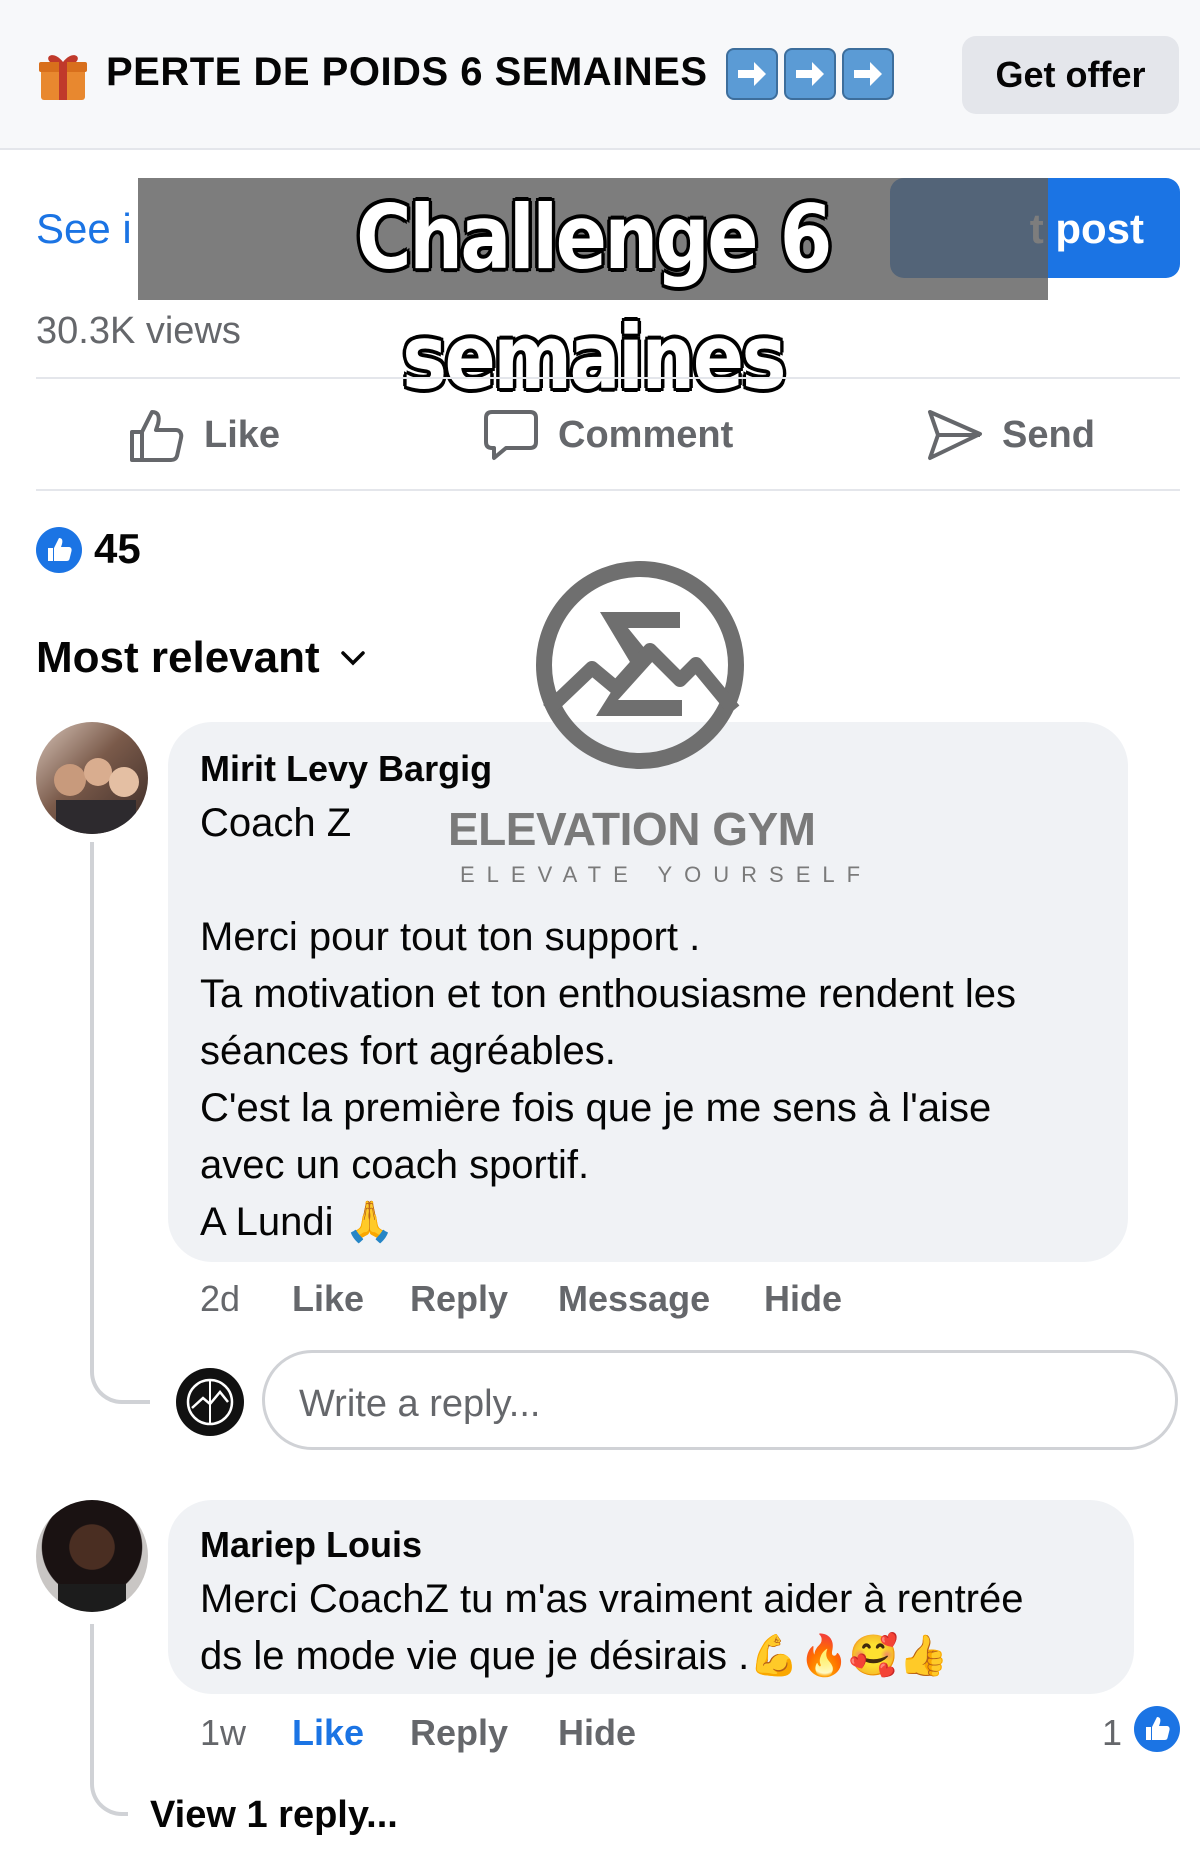  Describe the element at coordinates (352, 658) in the screenshot. I see `chevron-down-icon` at that location.